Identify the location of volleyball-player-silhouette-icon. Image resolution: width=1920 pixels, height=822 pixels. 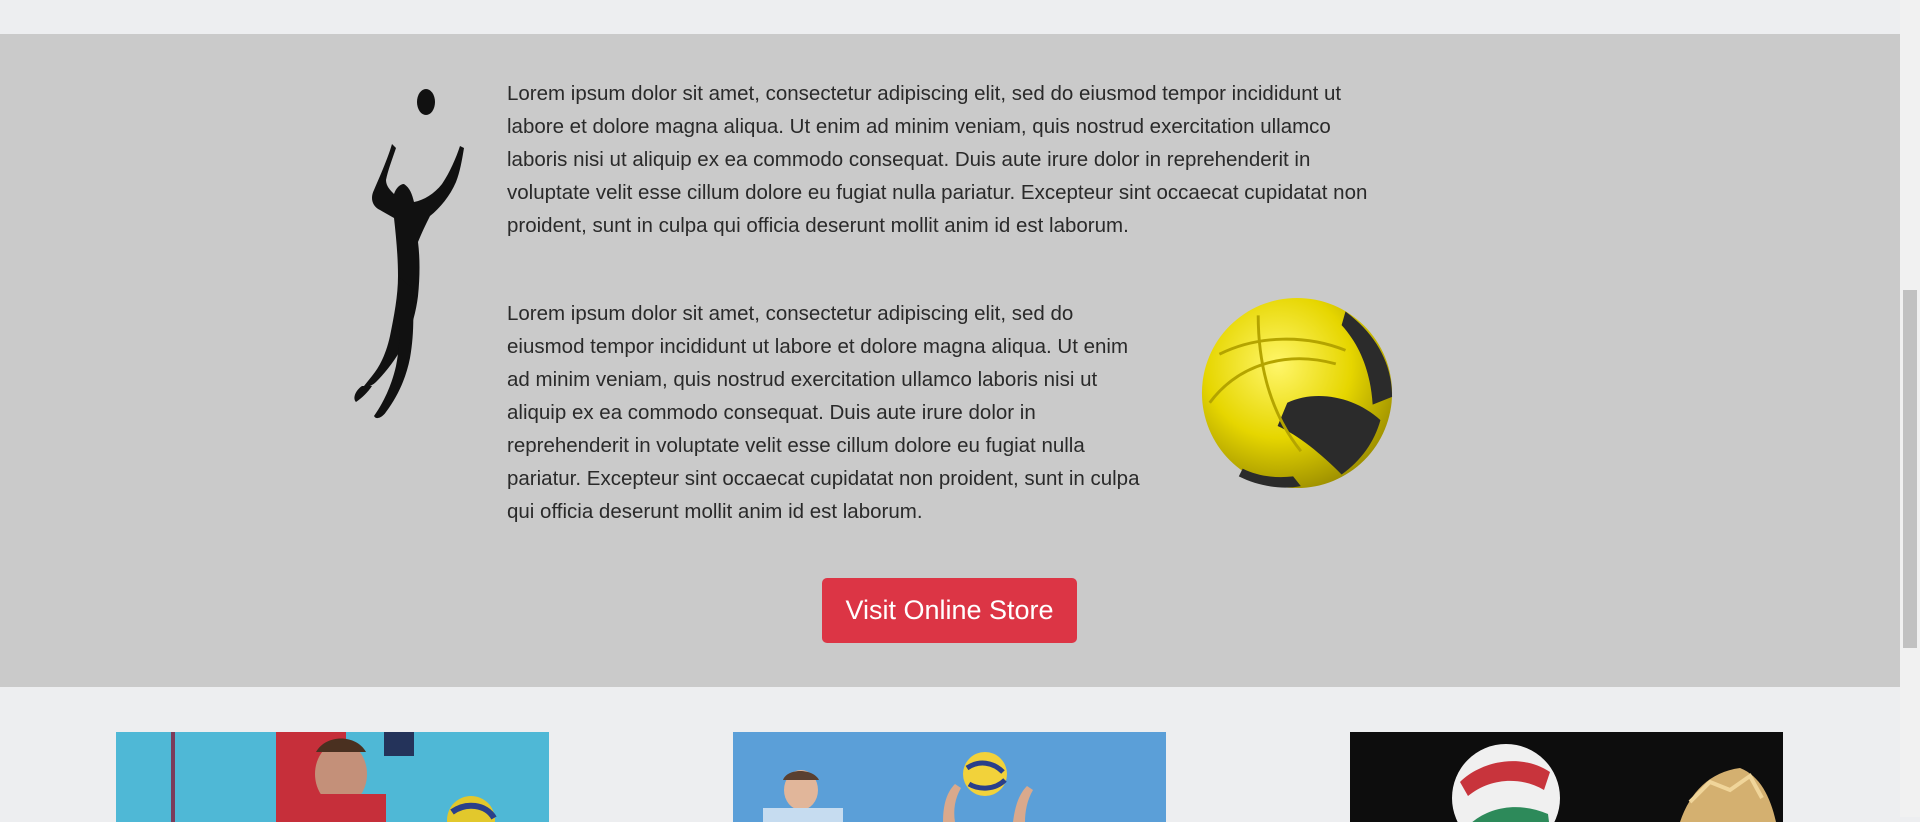
(409, 254).